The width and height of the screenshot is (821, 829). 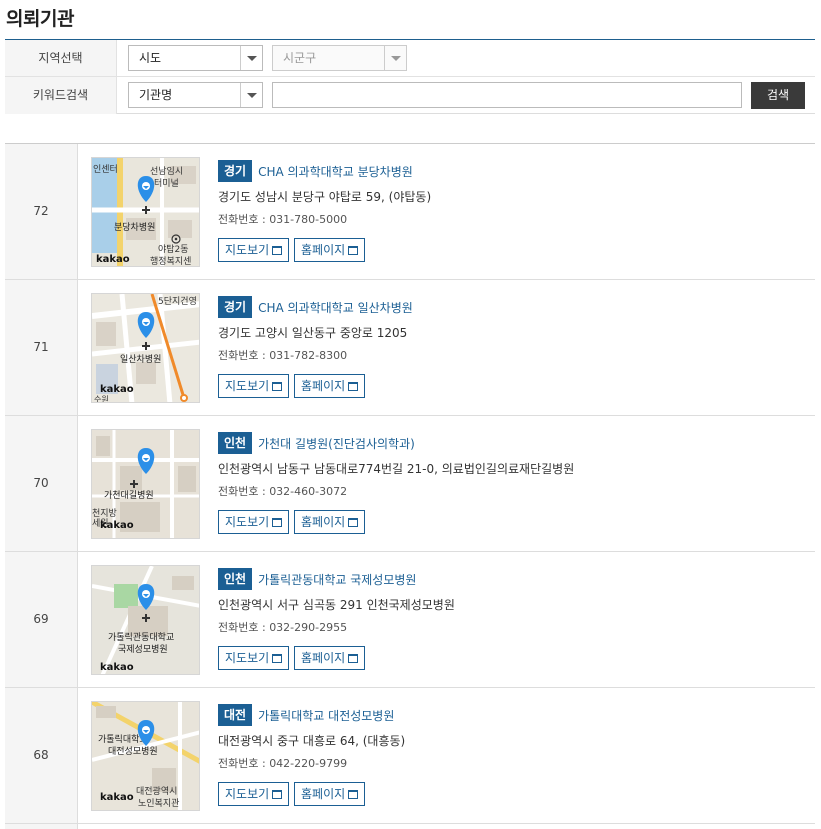 I want to click on address: 인천광역시 남동구 남동대로774번길 21-0, 의료법인길의료재단길병원, so click(x=396, y=469).